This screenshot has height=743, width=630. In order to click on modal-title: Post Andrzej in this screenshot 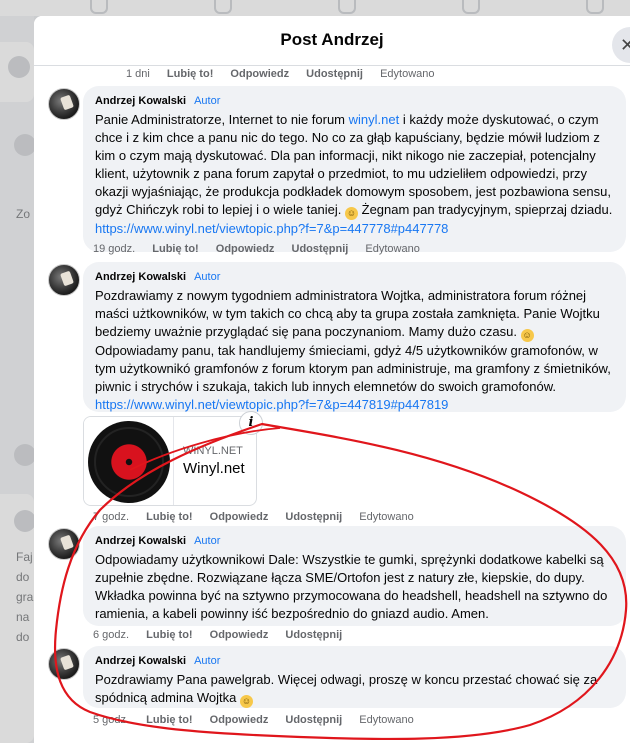, I will do `click(332, 39)`.